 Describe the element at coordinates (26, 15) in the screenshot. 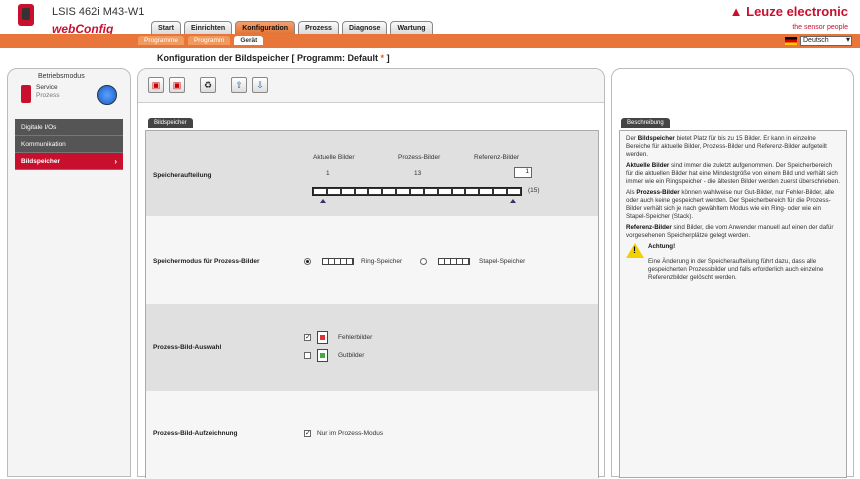

I see `device-icon` at that location.